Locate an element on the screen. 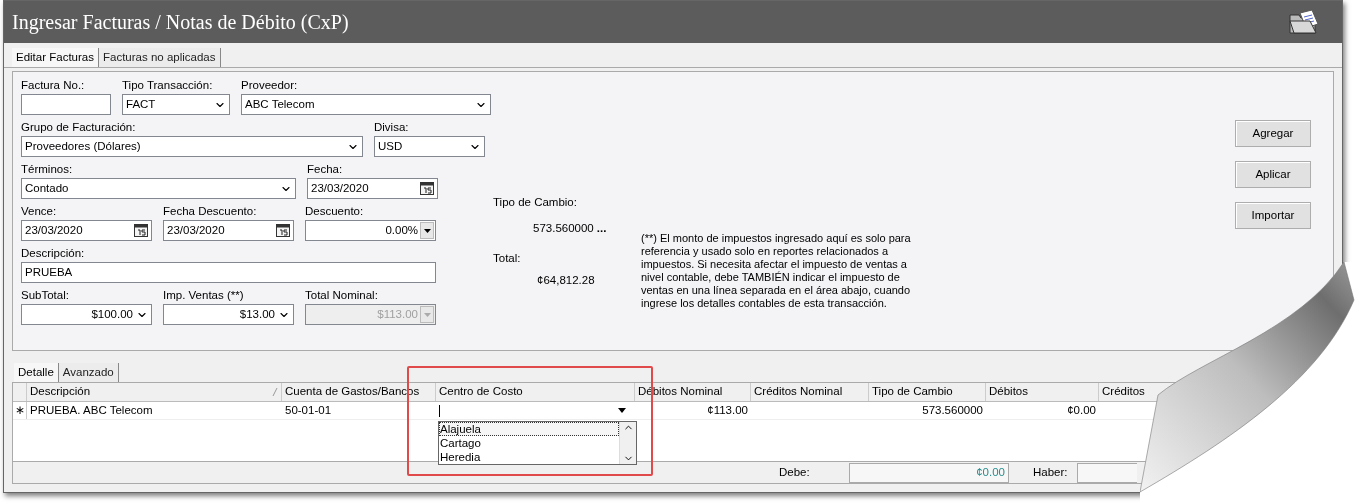 The height and width of the screenshot is (503, 1361). exchange-rate-value: 573.560000 is located at coordinates (563, 229).